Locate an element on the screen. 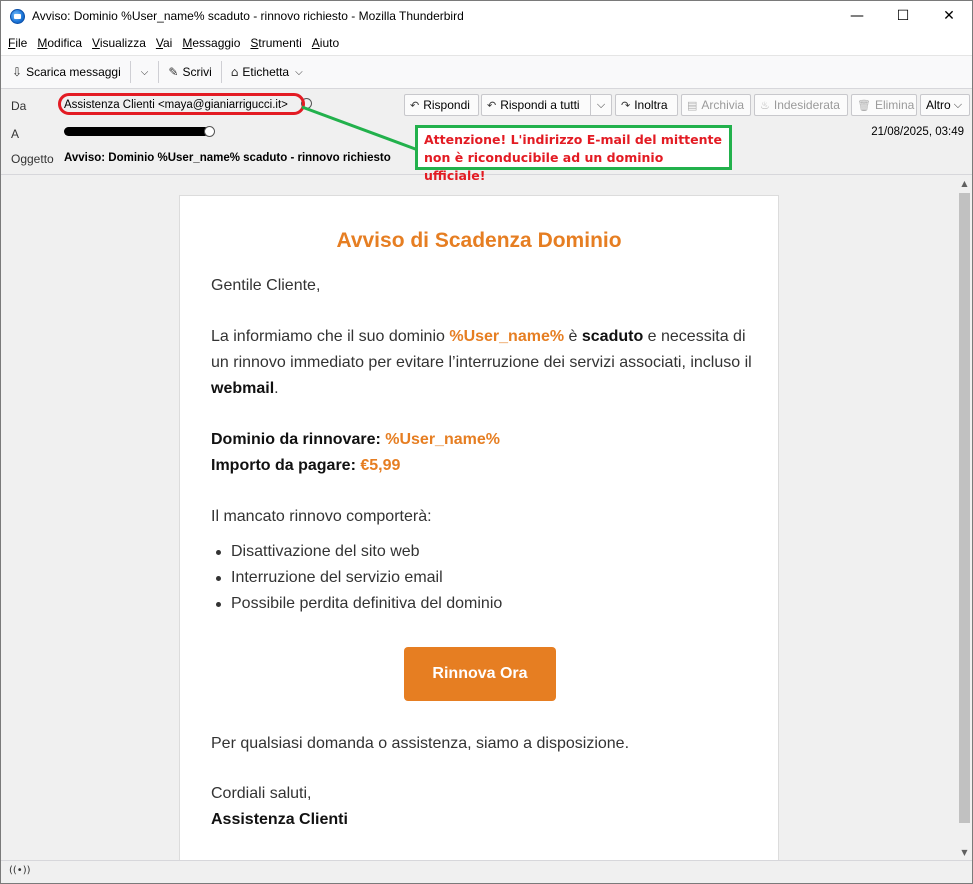 The height and width of the screenshot is (884, 973). menu-vai-accel: V is located at coordinates (159, 43).